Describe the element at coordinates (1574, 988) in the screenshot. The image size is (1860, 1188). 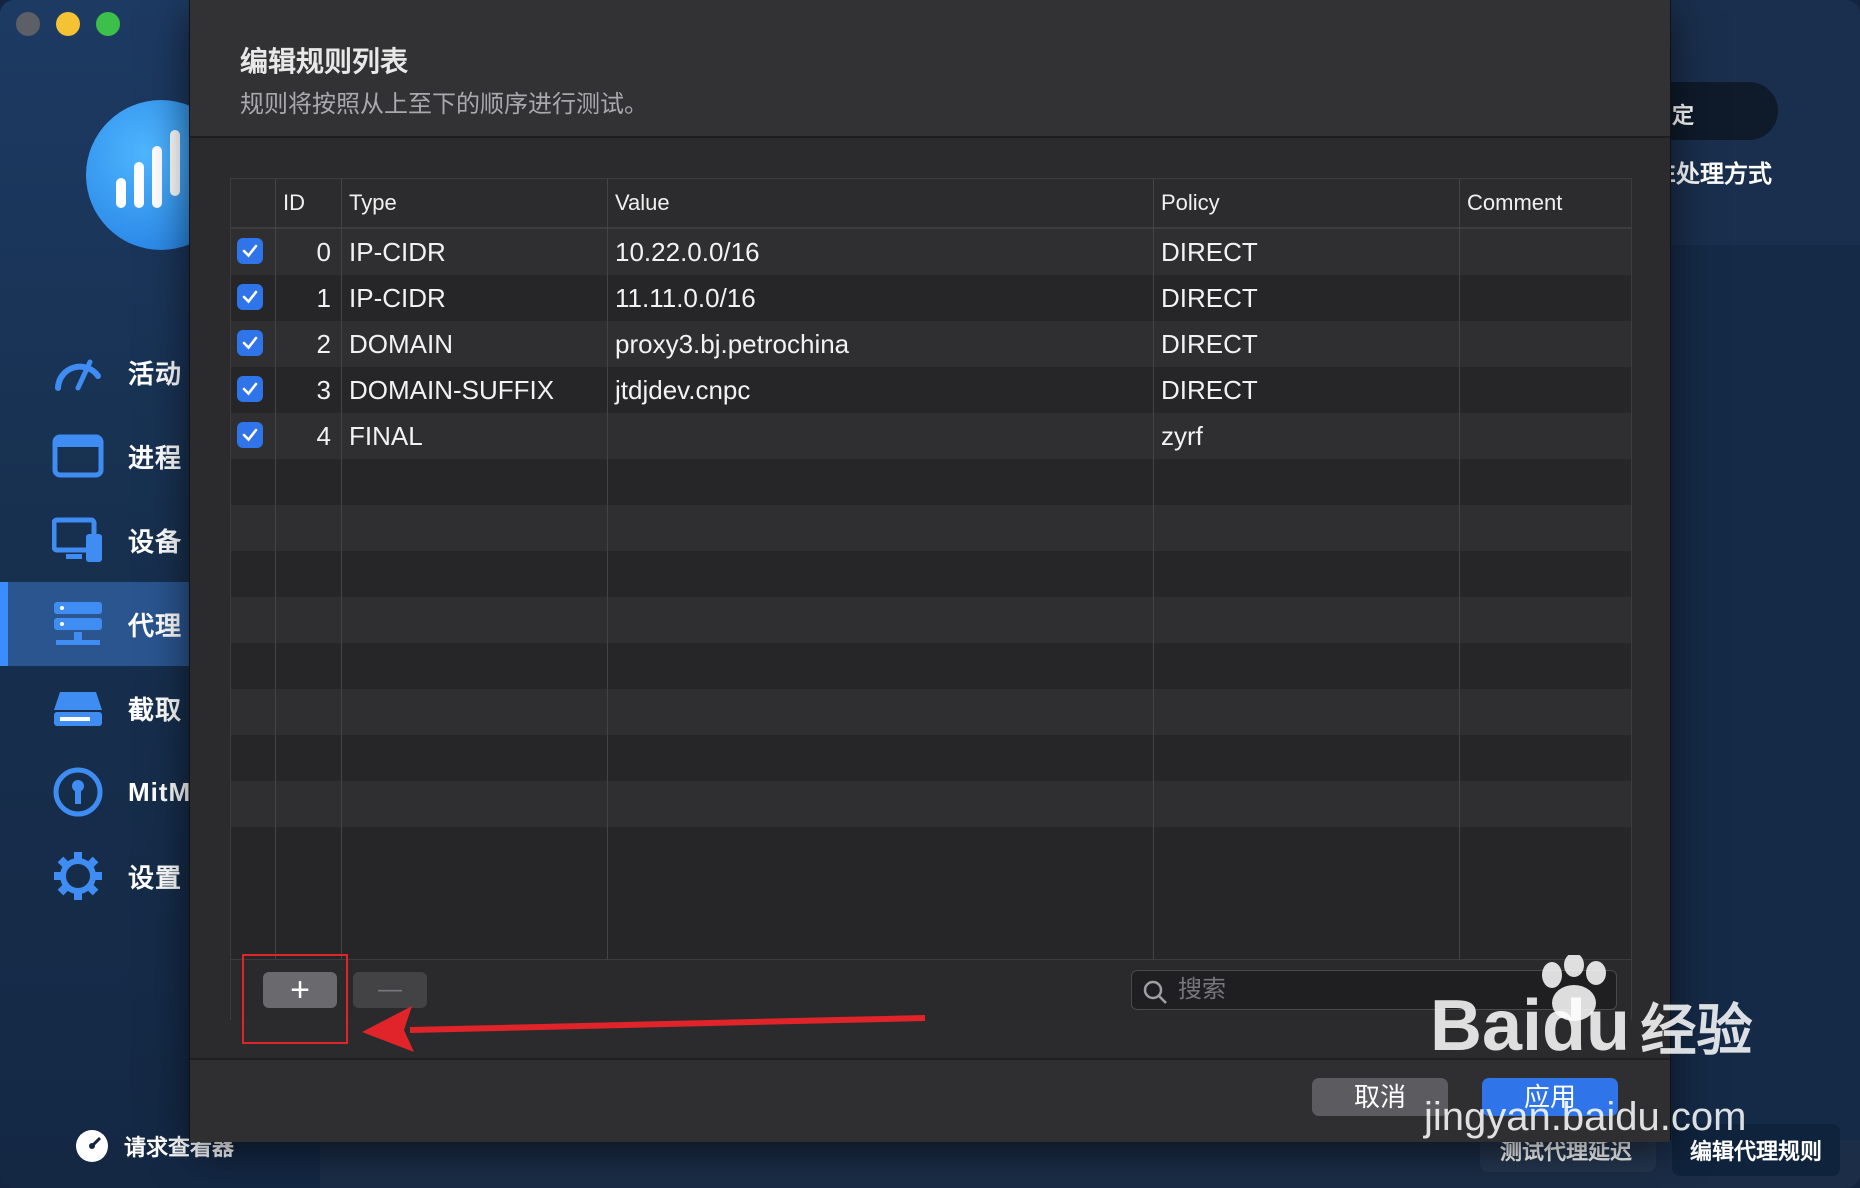
I see `paw-icon` at that location.